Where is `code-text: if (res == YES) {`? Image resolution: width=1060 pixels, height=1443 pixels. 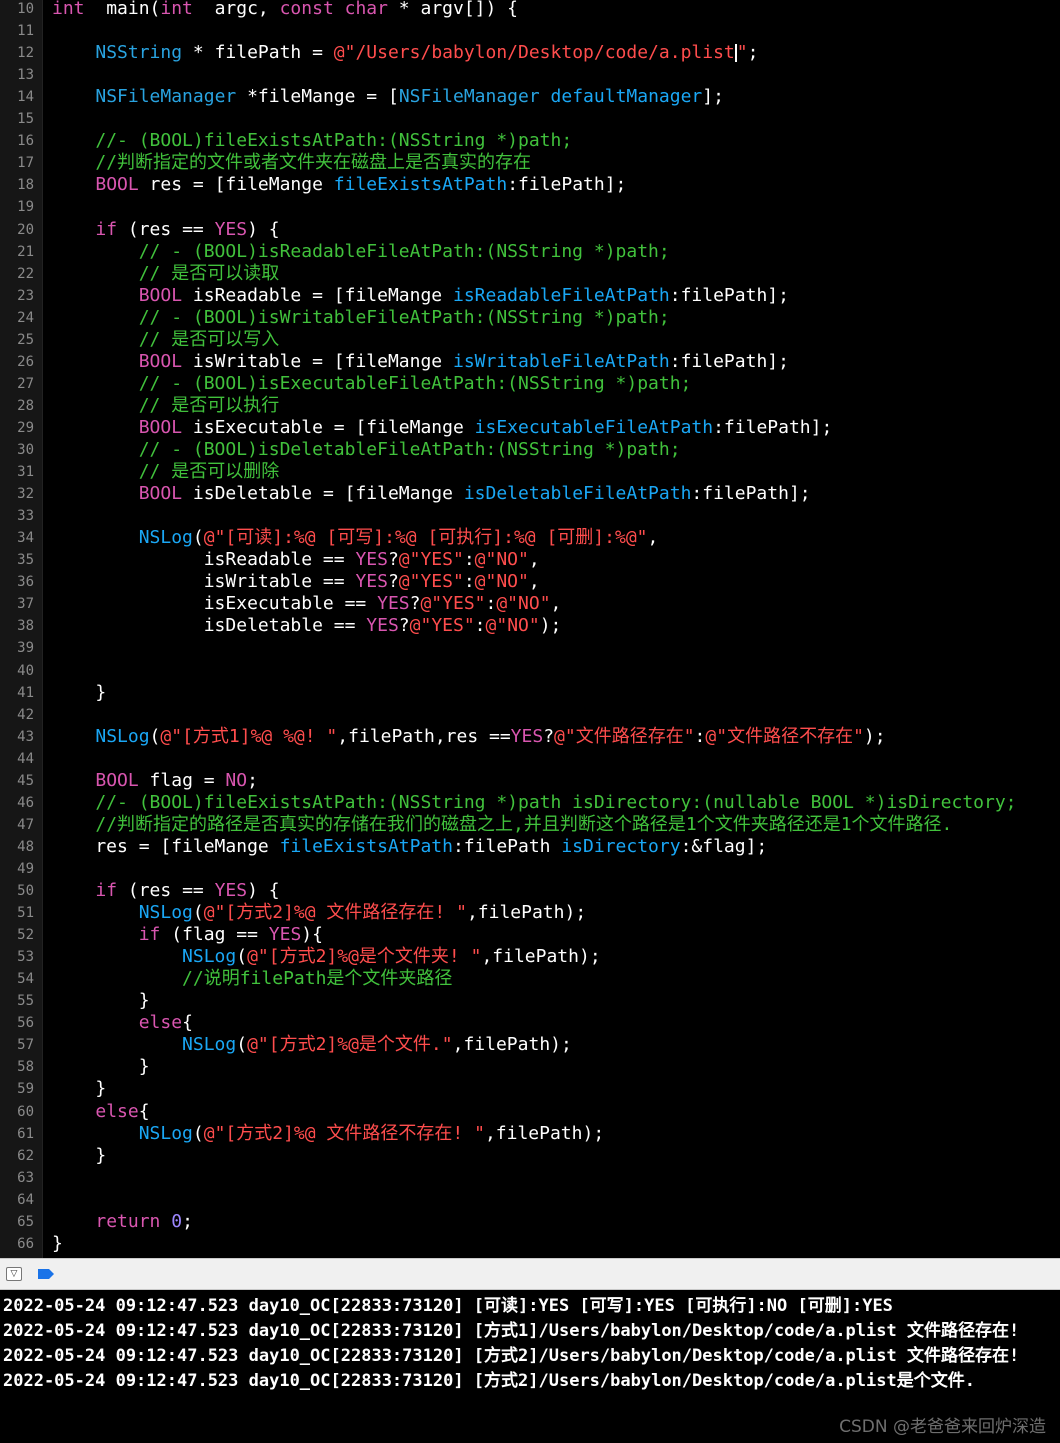 code-text: if (res == YES) { is located at coordinates (165, 230).